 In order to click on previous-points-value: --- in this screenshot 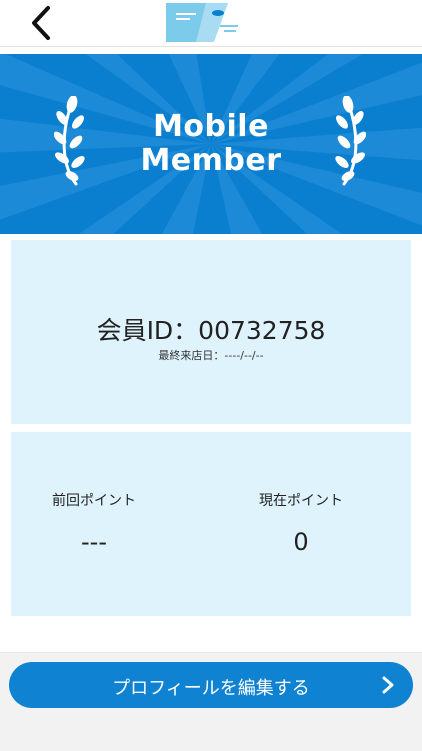, I will do `click(94, 542)`.